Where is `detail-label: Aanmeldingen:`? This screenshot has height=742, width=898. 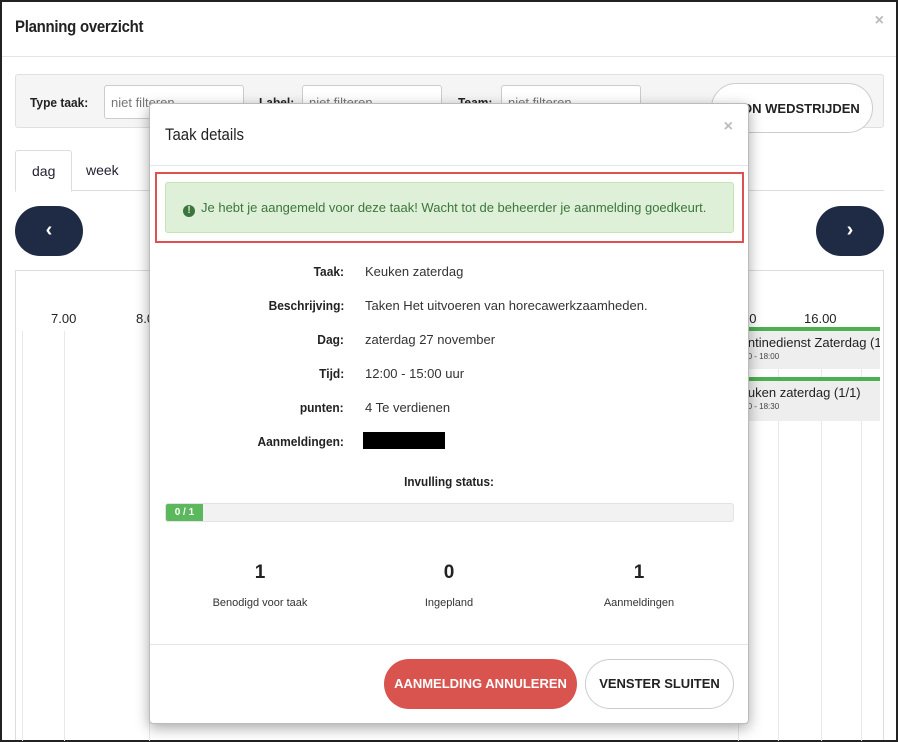 detail-label: Aanmeldingen: is located at coordinates (300, 441).